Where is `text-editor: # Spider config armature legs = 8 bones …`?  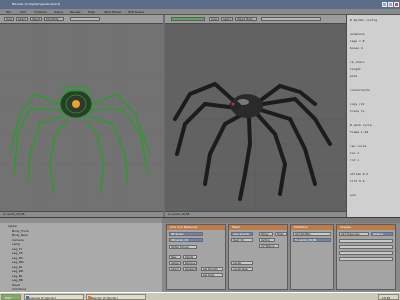 text-editor: # Spider config armature legs = 8 bones … is located at coordinates (373, 116).